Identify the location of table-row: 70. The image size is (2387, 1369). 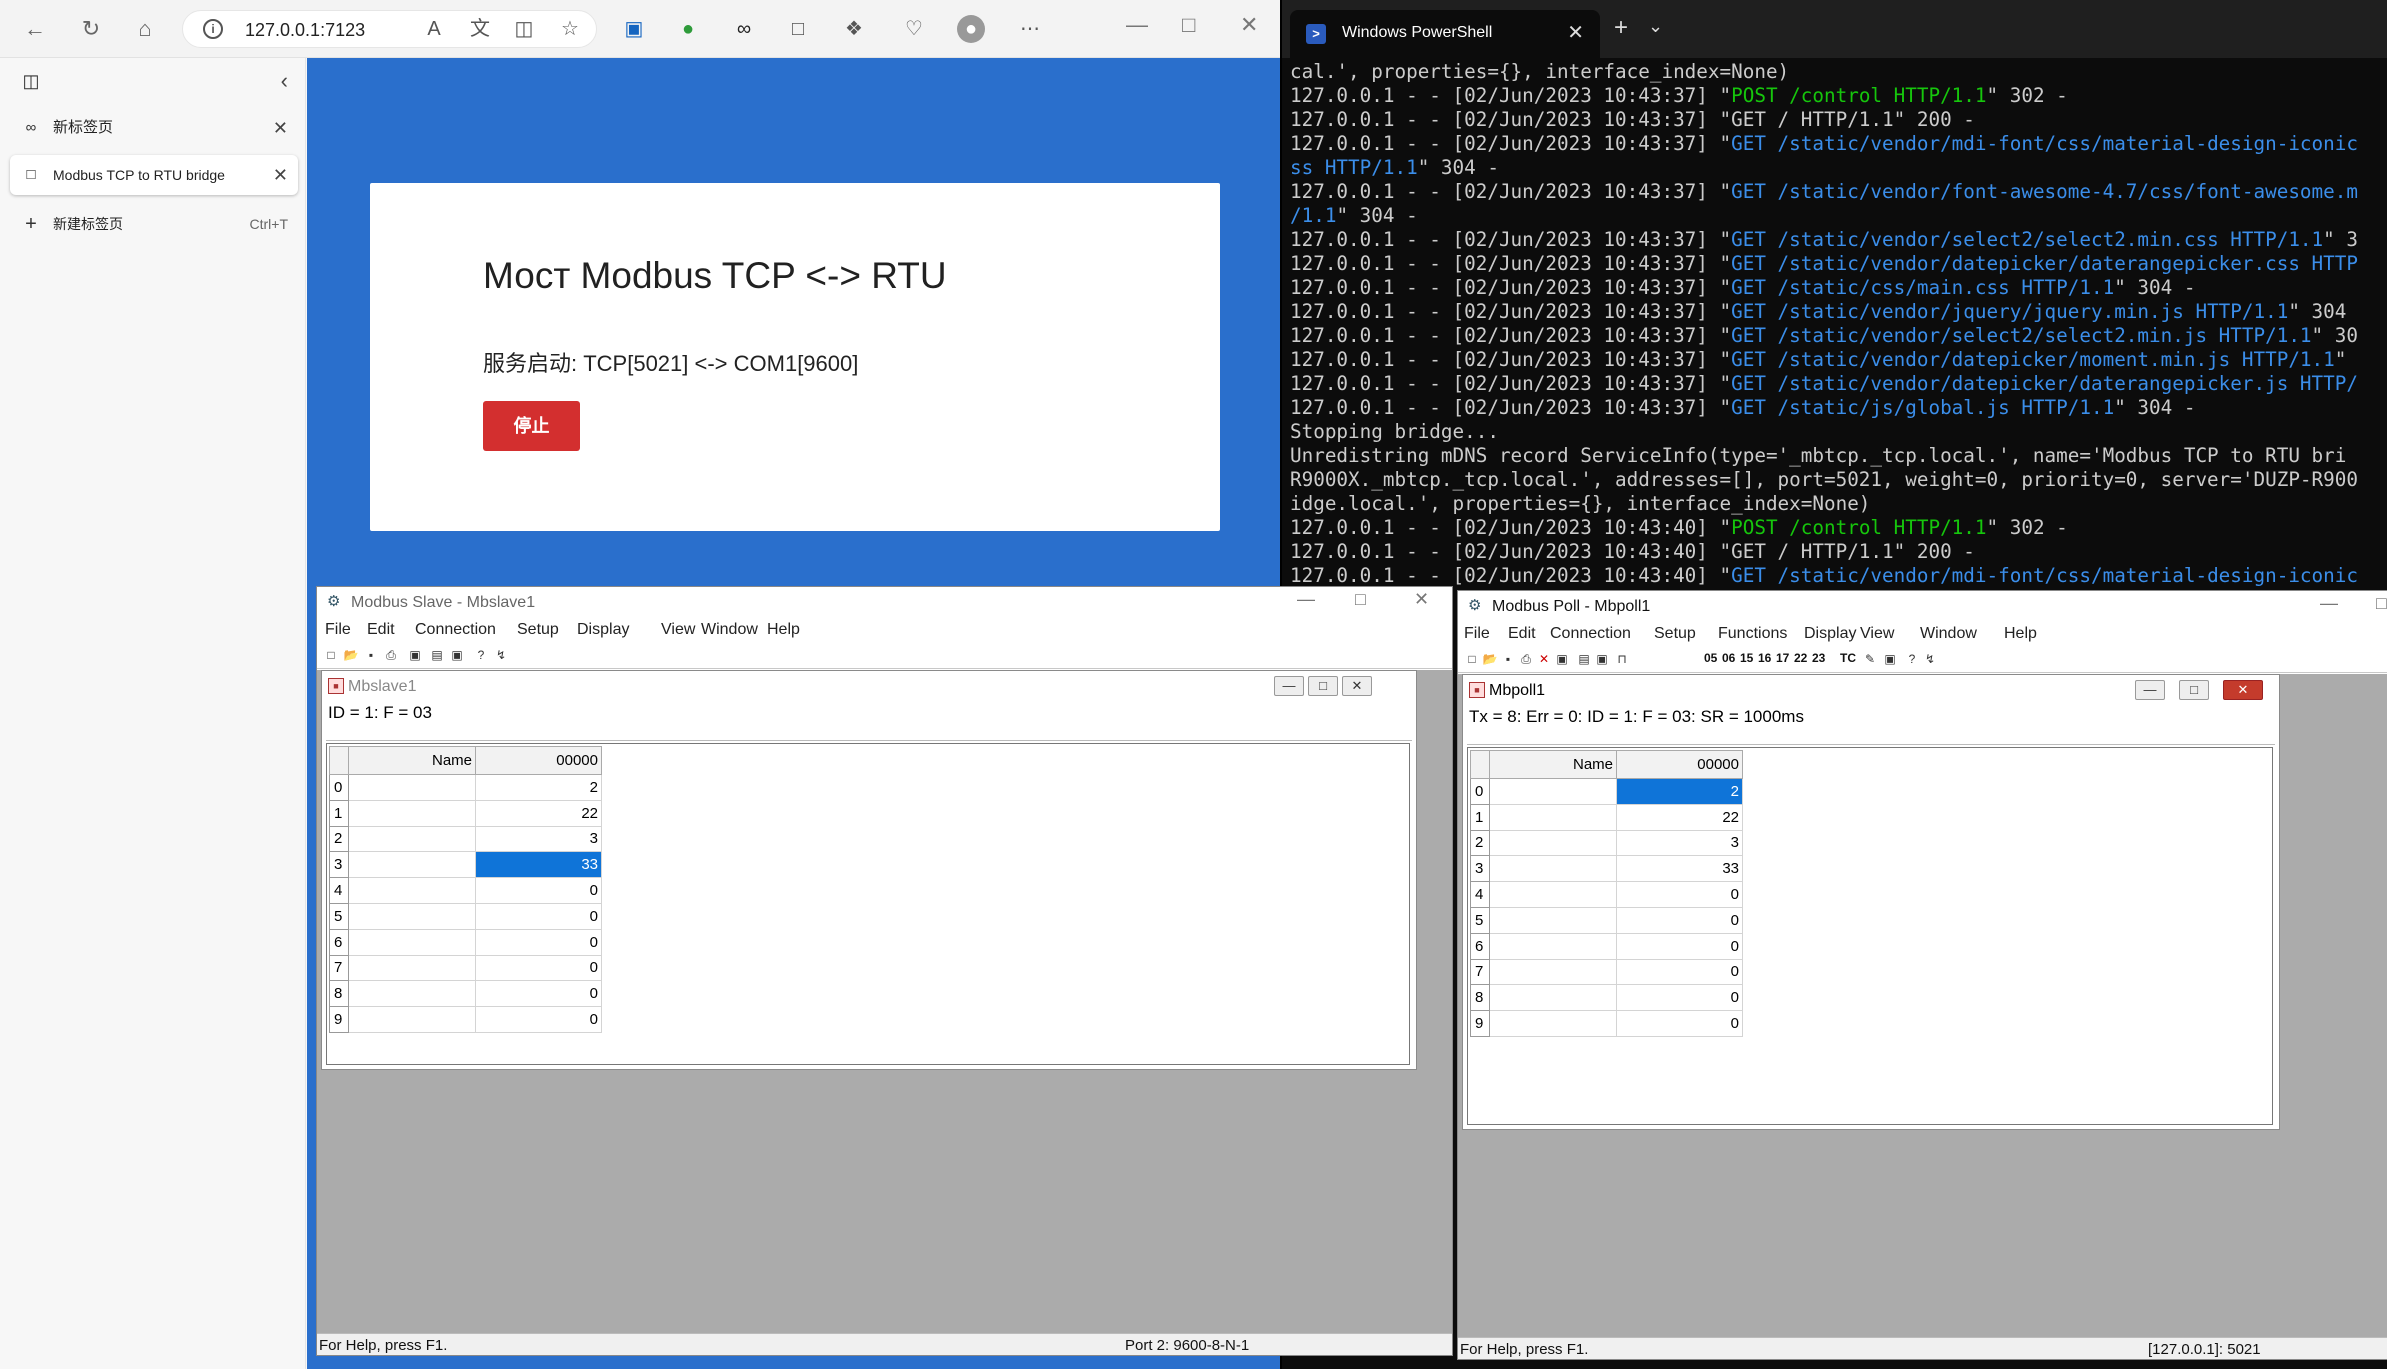
(1606, 972).